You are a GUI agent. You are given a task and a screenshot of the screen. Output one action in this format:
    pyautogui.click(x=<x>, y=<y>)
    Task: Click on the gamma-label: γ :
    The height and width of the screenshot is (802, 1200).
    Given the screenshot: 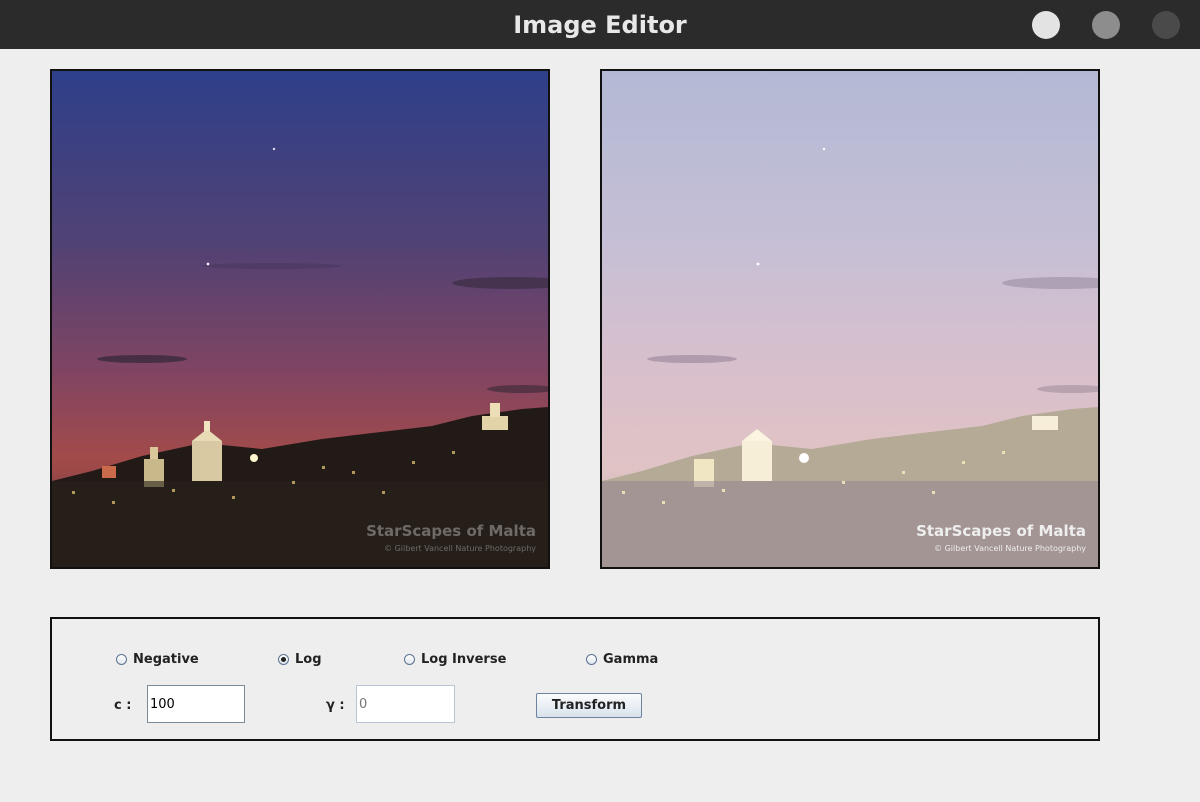 What is the action you would take?
    pyautogui.click(x=335, y=705)
    